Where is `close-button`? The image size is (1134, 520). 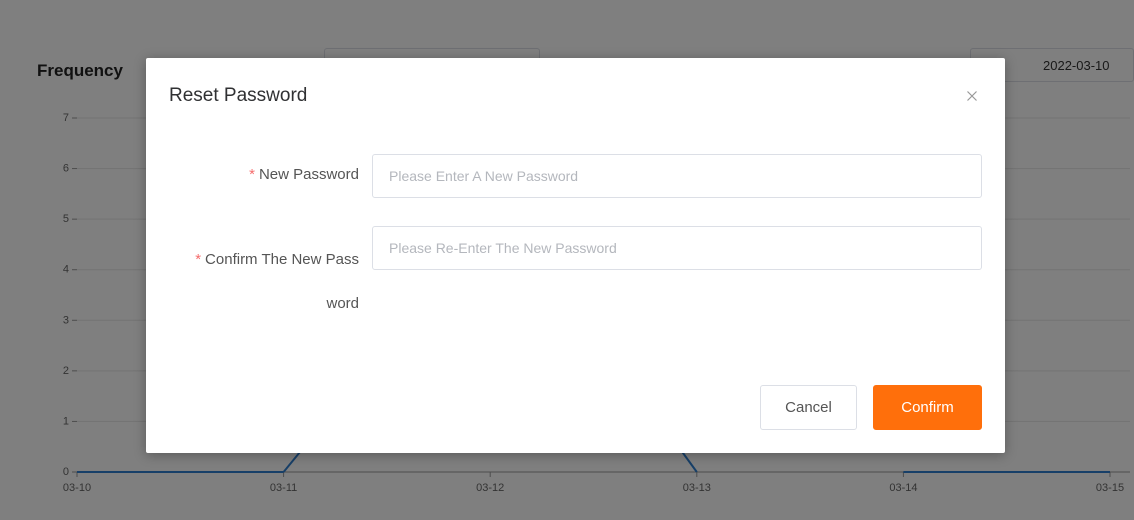 close-button is located at coordinates (972, 96).